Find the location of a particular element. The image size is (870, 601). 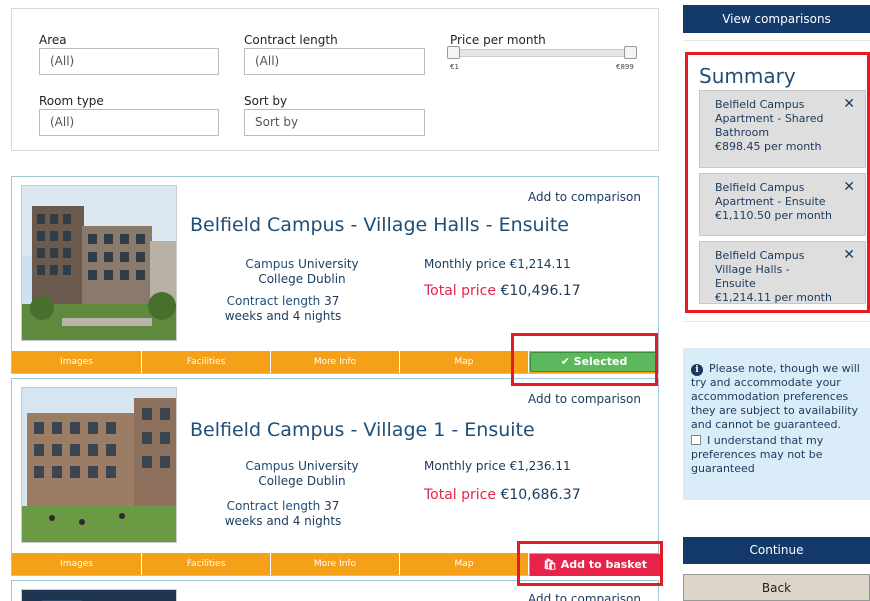

room-type-label: Room type is located at coordinates (71, 101).